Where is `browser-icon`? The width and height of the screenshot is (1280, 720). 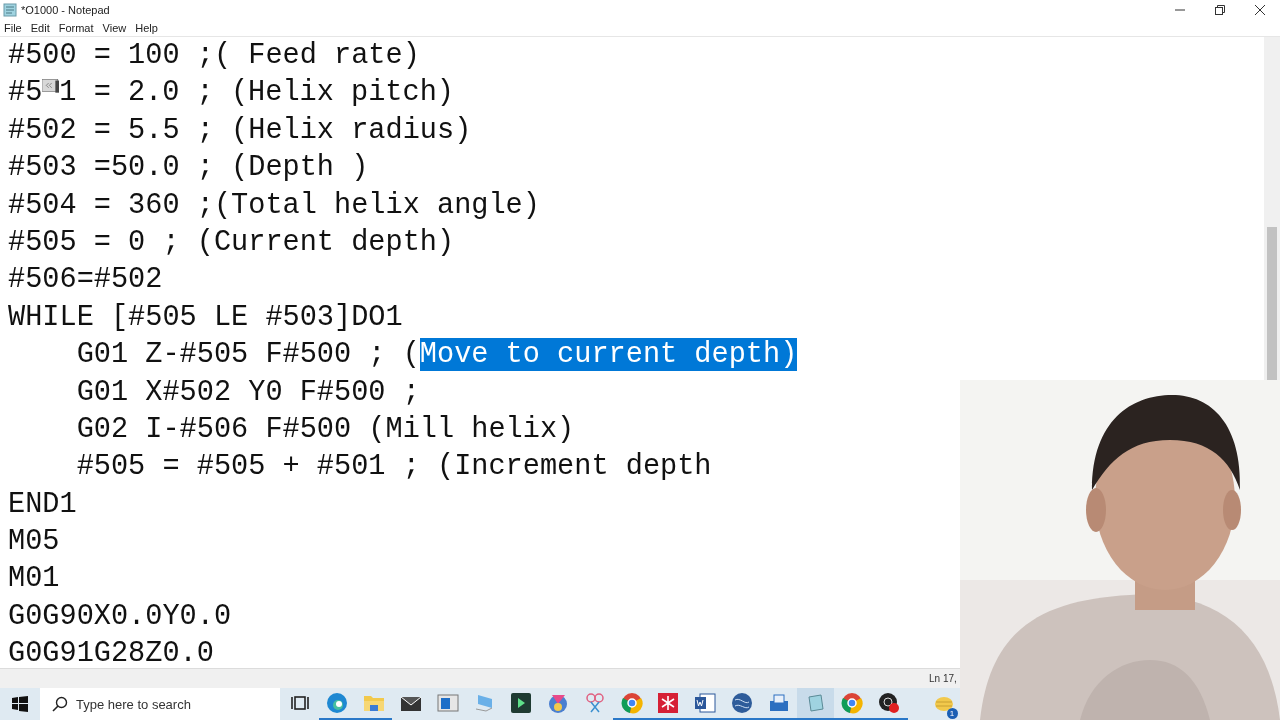
browser-icon is located at coordinates (337, 703).